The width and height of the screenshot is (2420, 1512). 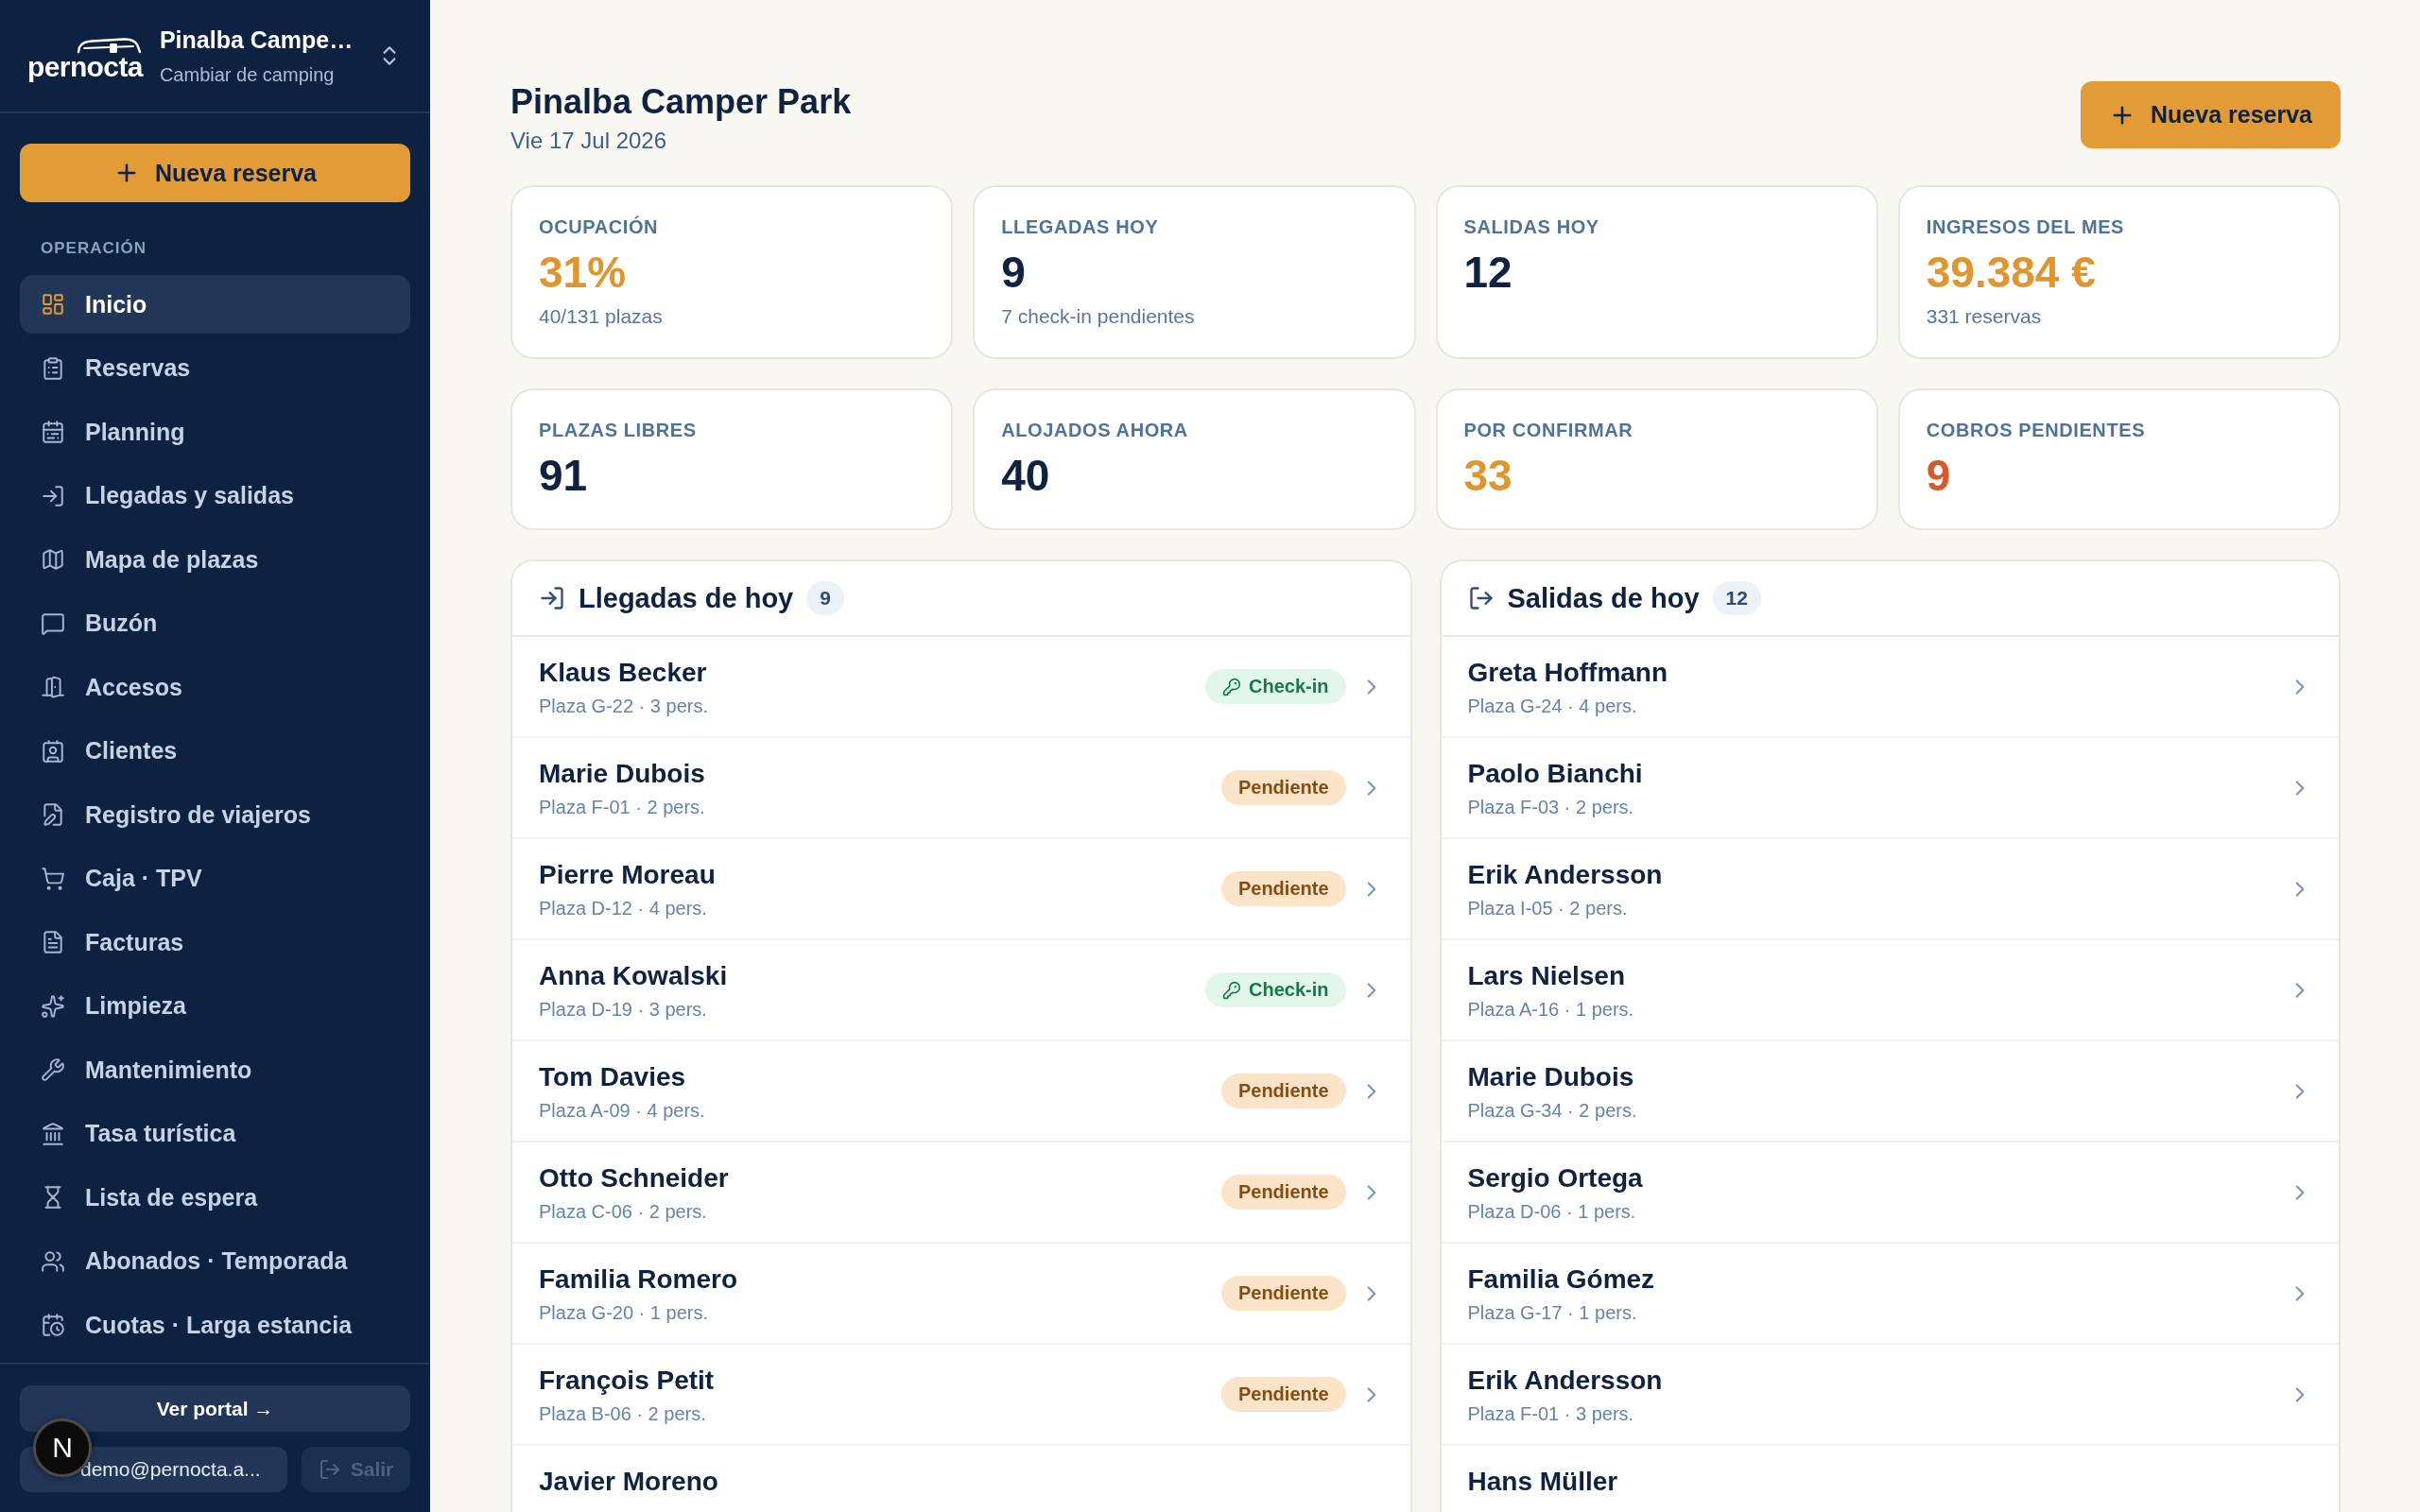 What do you see at coordinates (1547, 976) in the screenshot?
I see `guest-name: Lars Nielsen` at bounding box center [1547, 976].